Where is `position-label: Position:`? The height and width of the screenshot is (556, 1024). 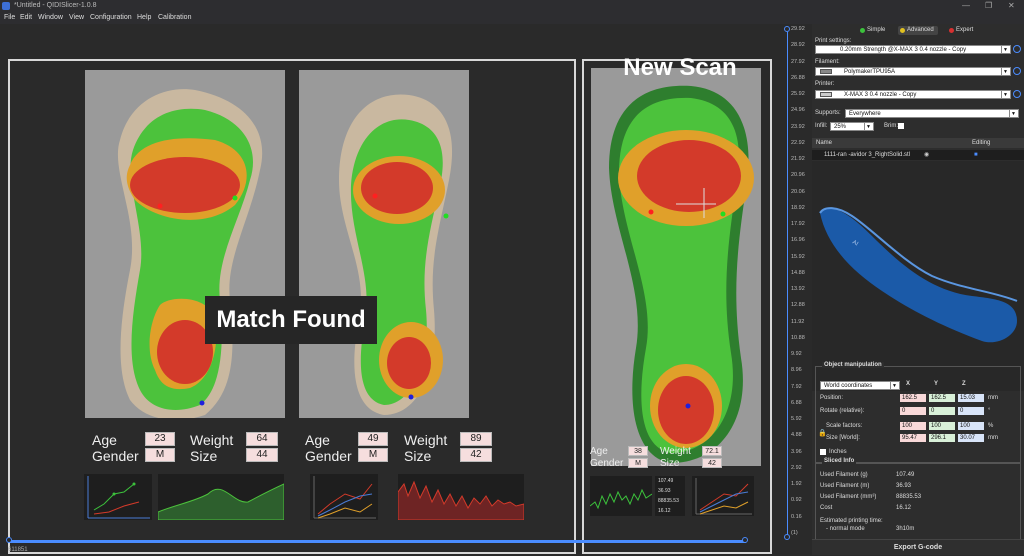 position-label: Position: is located at coordinates (832, 398).